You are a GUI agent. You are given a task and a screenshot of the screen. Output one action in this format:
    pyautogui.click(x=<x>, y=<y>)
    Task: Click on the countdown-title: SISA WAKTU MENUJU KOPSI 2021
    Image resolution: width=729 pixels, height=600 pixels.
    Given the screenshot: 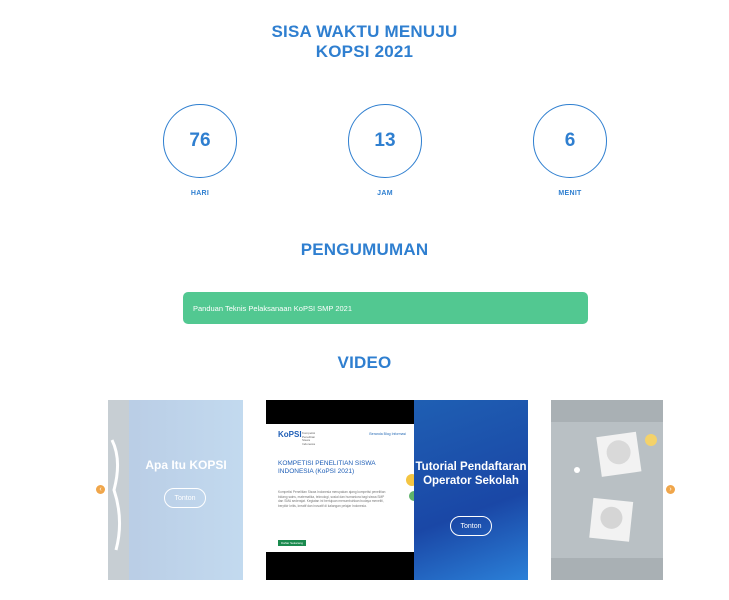 What is the action you would take?
    pyautogui.click(x=364, y=42)
    